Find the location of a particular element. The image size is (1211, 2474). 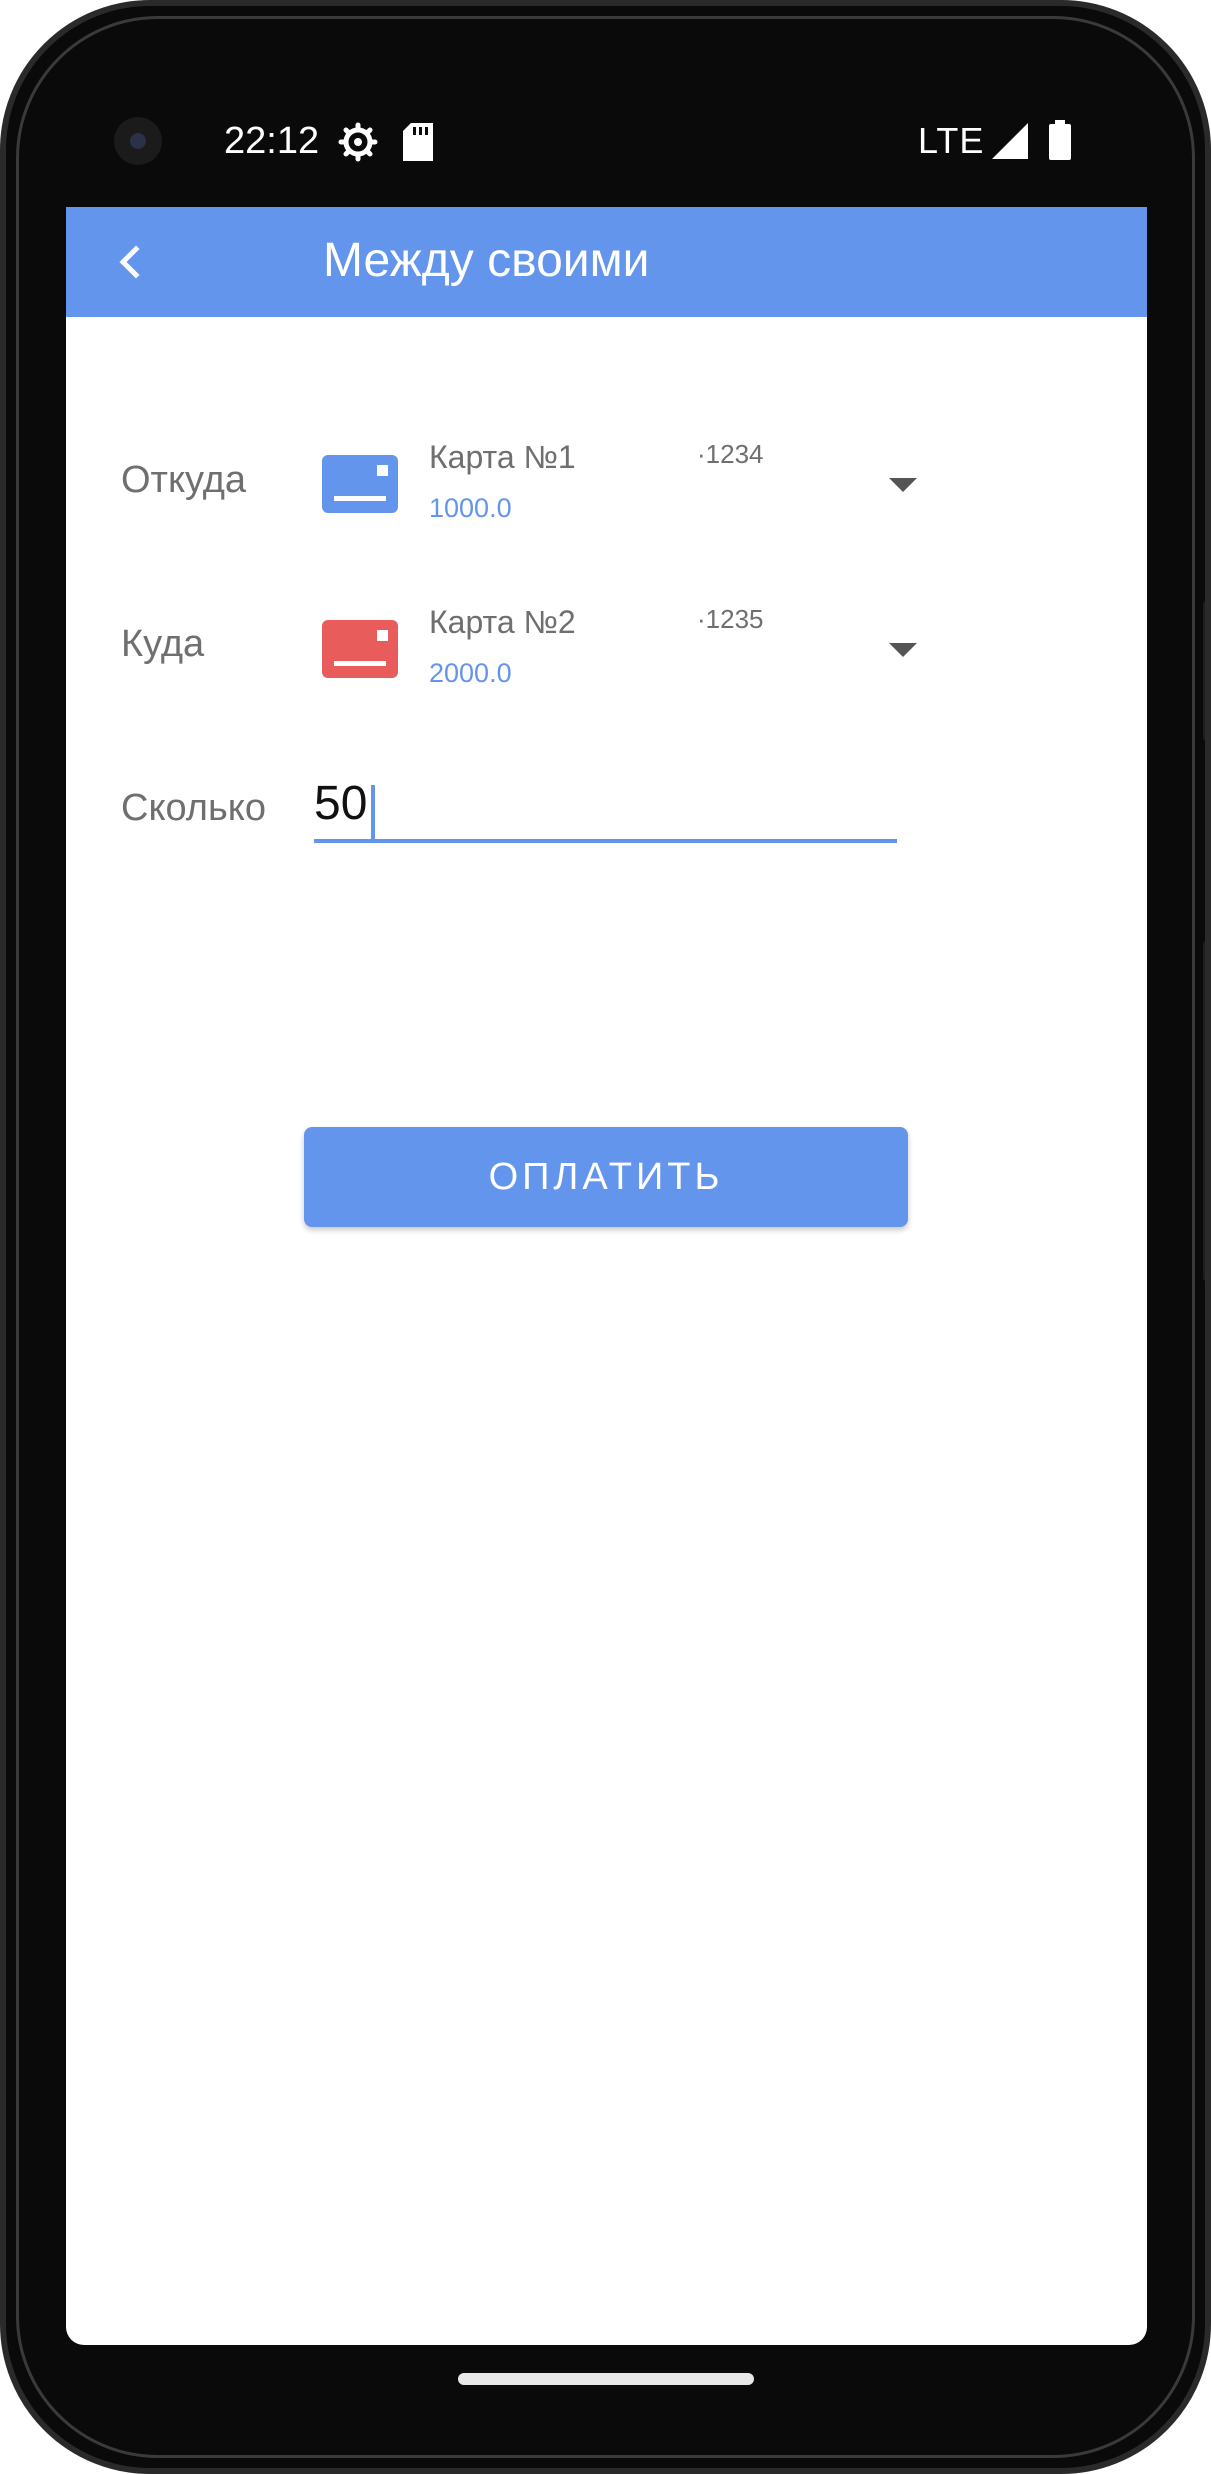

pay-button: ОПЛАТИТЬ is located at coordinates (606, 1177).